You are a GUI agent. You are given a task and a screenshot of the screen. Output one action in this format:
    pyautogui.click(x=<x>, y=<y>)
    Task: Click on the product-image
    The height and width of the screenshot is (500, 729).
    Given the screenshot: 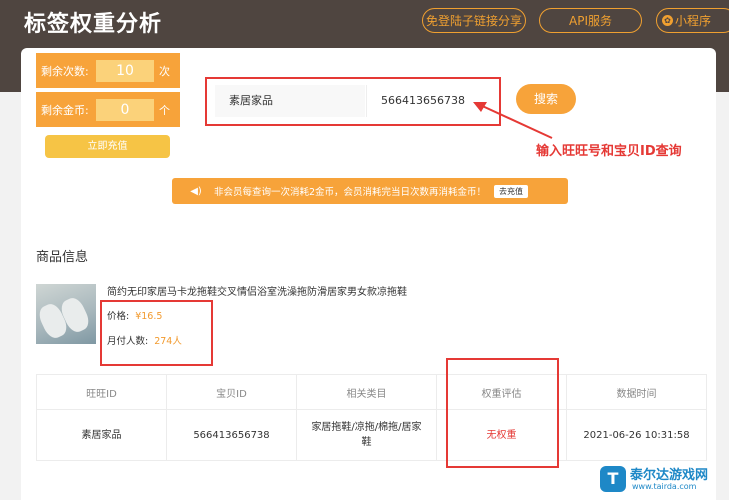 What is the action you would take?
    pyautogui.click(x=65, y=314)
    